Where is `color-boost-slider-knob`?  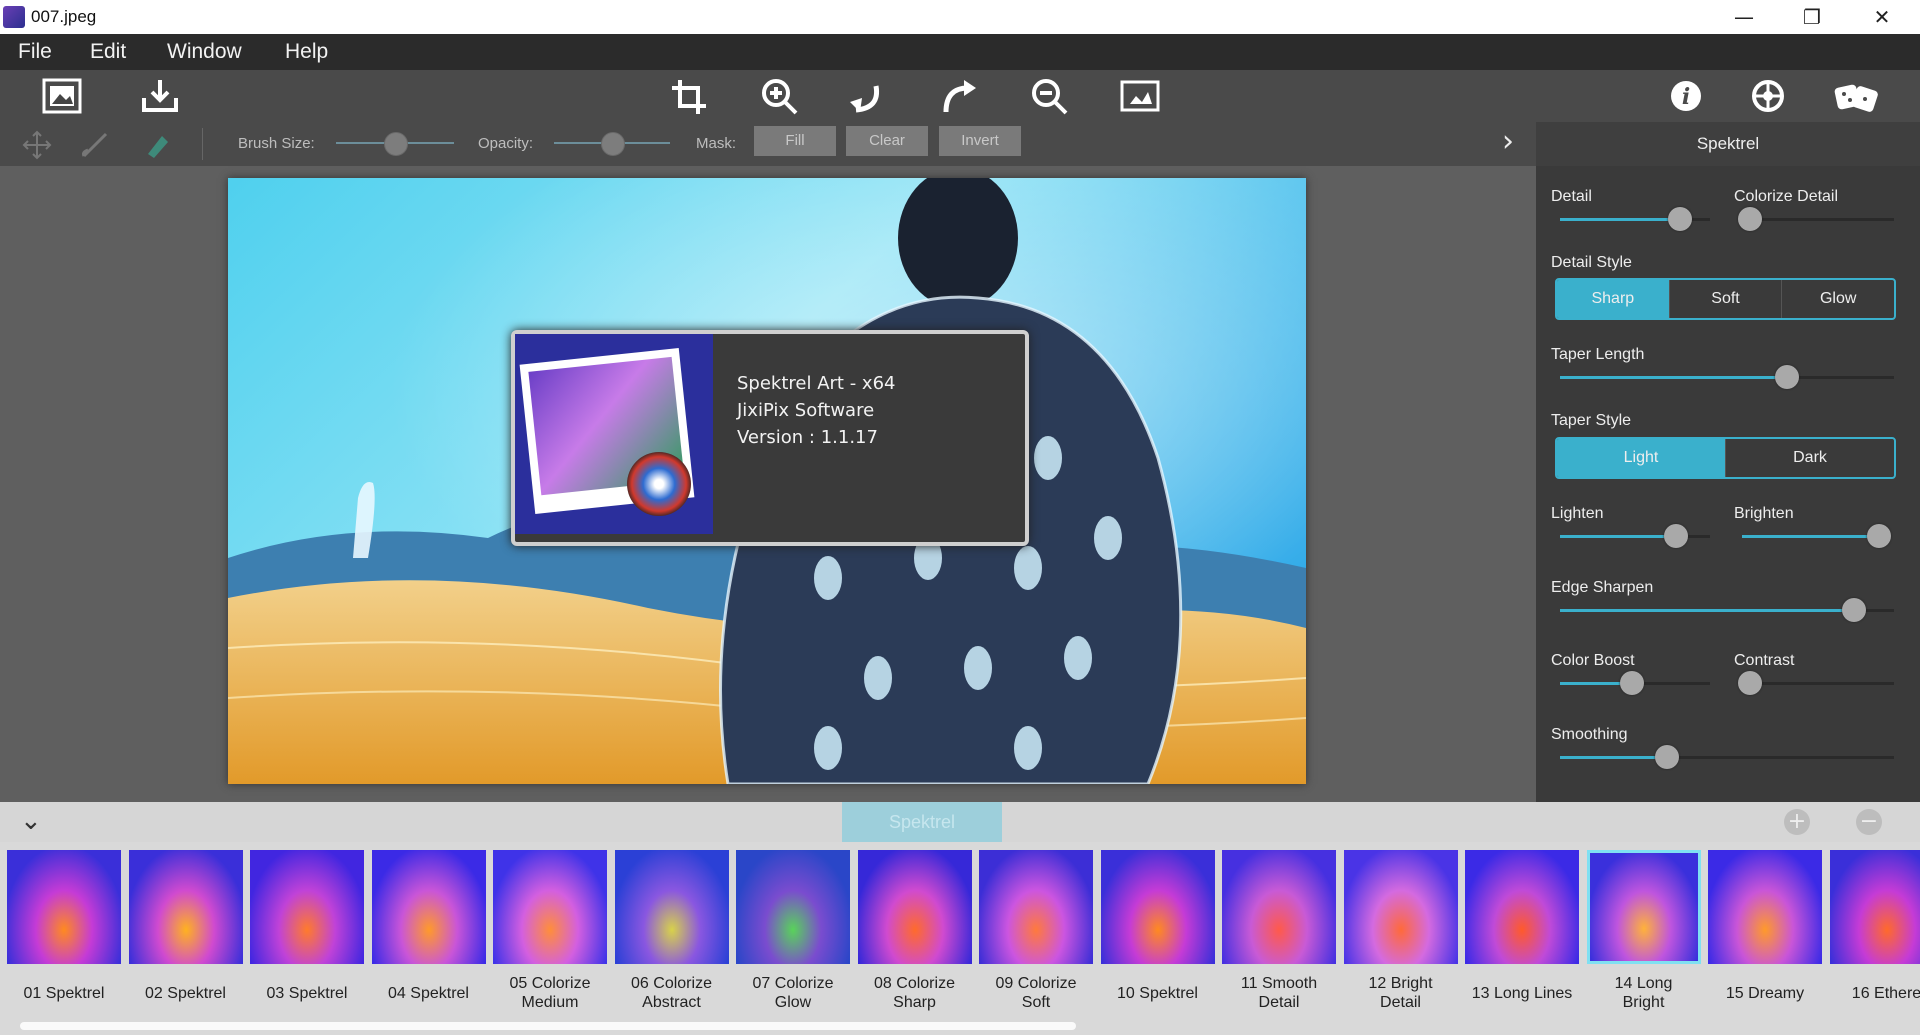
color-boost-slider-knob is located at coordinates (1632, 683).